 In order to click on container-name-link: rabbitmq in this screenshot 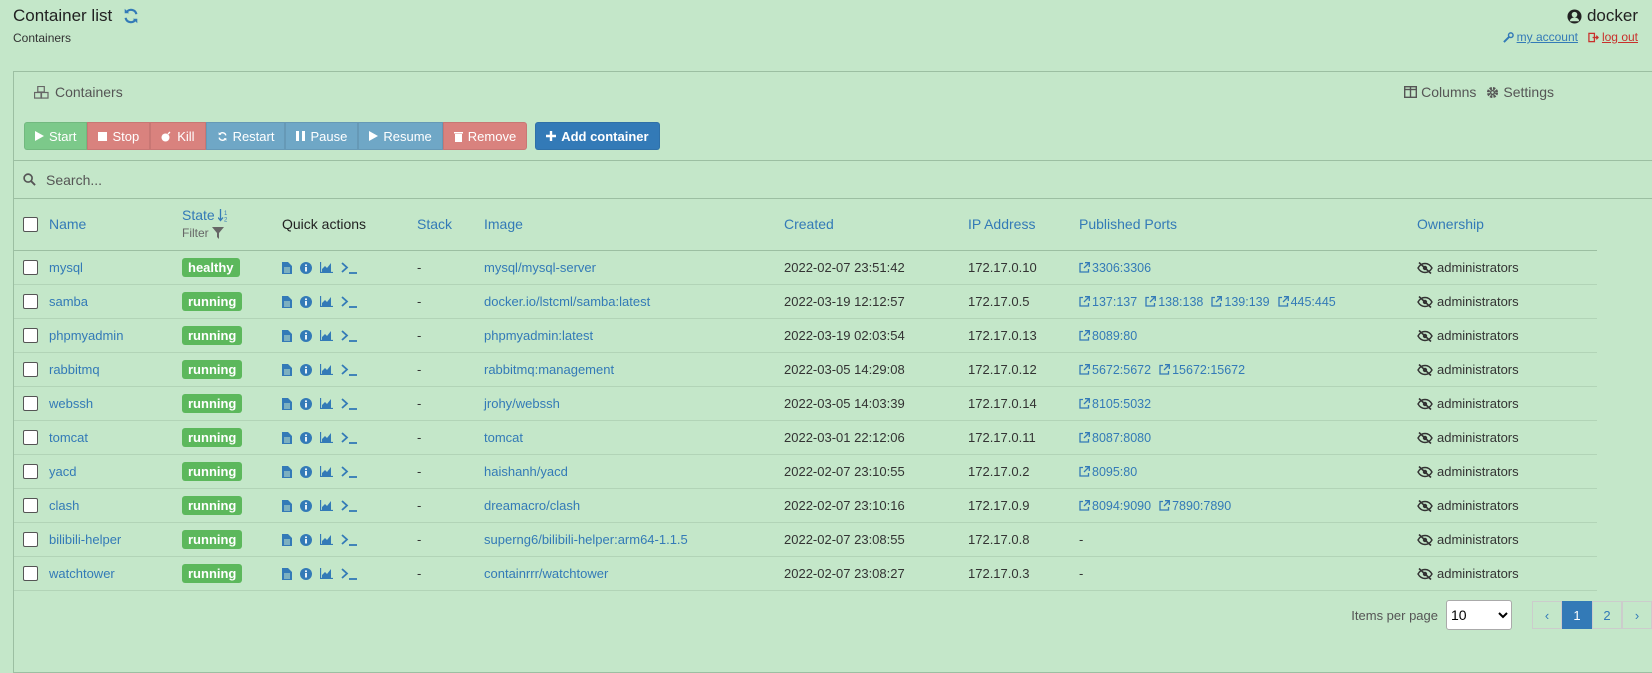, I will do `click(74, 369)`.